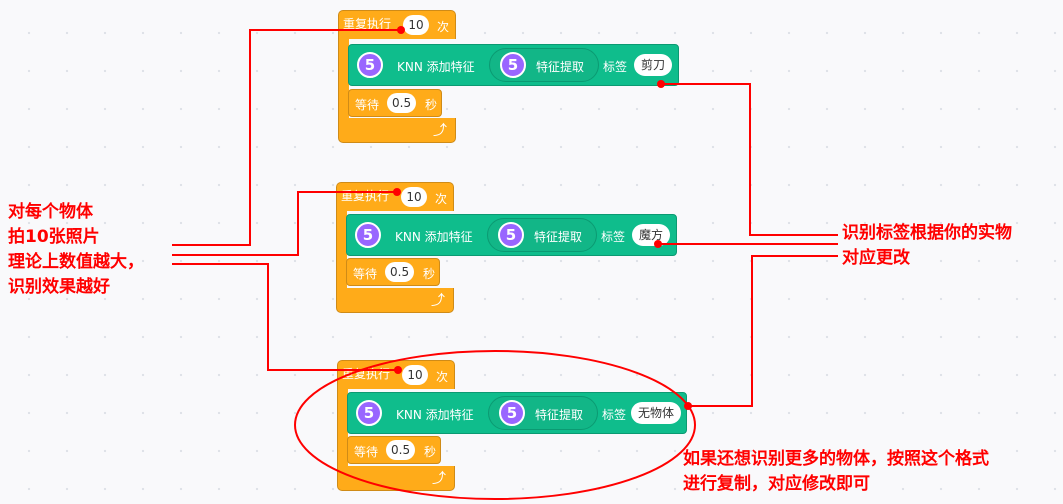  I want to click on annotation-left: 对每个物体 拍10张照片 理论上数值越大， 识别效果越好, so click(76, 250).